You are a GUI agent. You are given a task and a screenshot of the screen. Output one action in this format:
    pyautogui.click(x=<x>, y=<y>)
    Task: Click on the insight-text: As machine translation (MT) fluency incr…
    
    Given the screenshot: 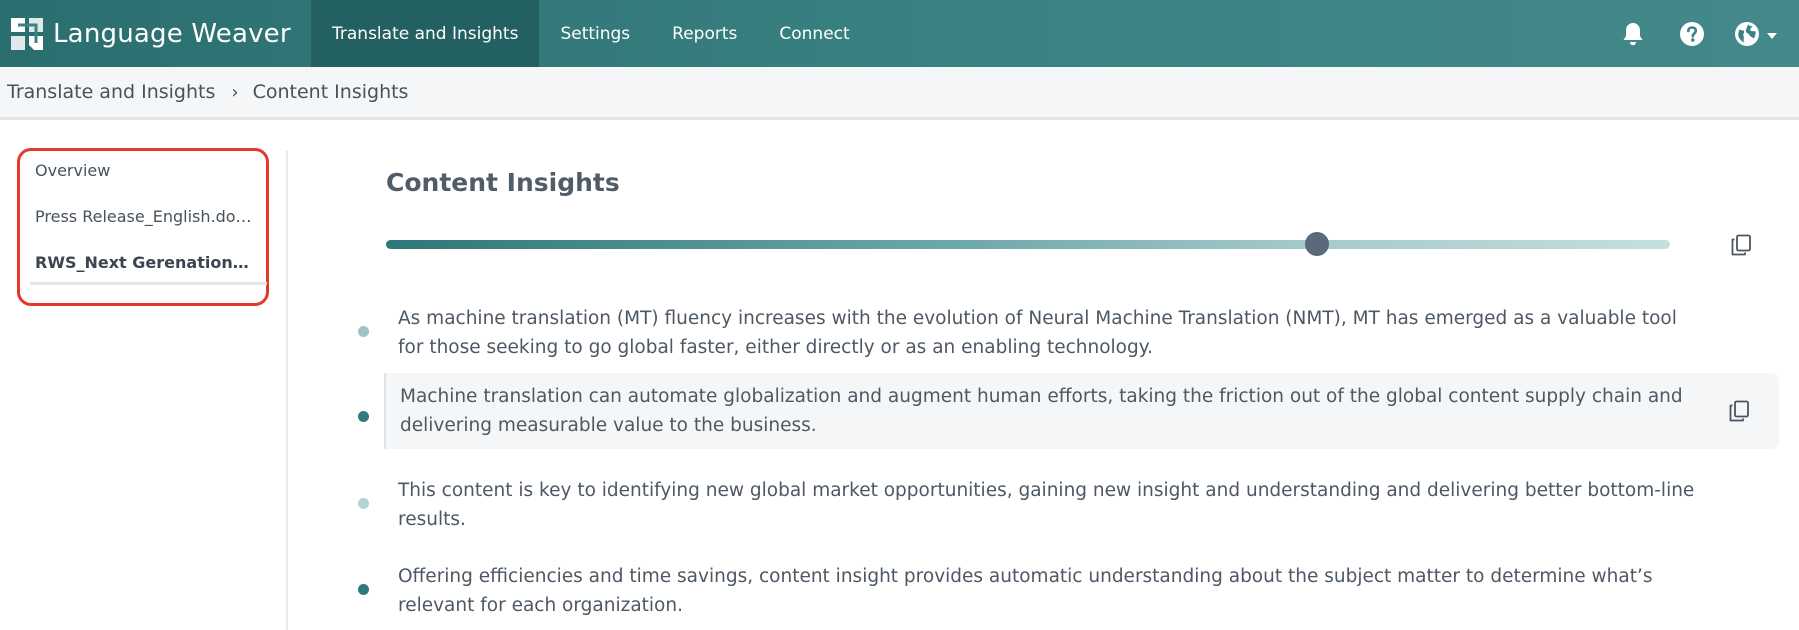 What is the action you would take?
    pyautogui.click(x=1037, y=333)
    